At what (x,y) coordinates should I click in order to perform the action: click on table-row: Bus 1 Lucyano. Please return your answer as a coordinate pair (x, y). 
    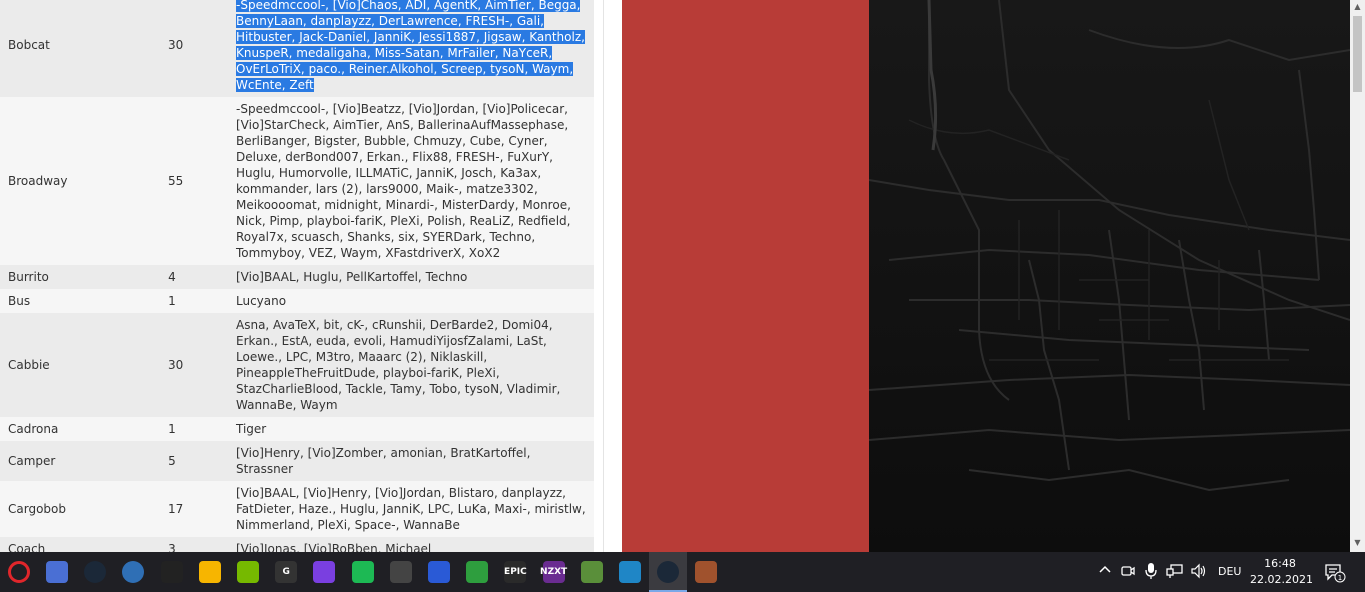
    Looking at the image, I should click on (297, 301).